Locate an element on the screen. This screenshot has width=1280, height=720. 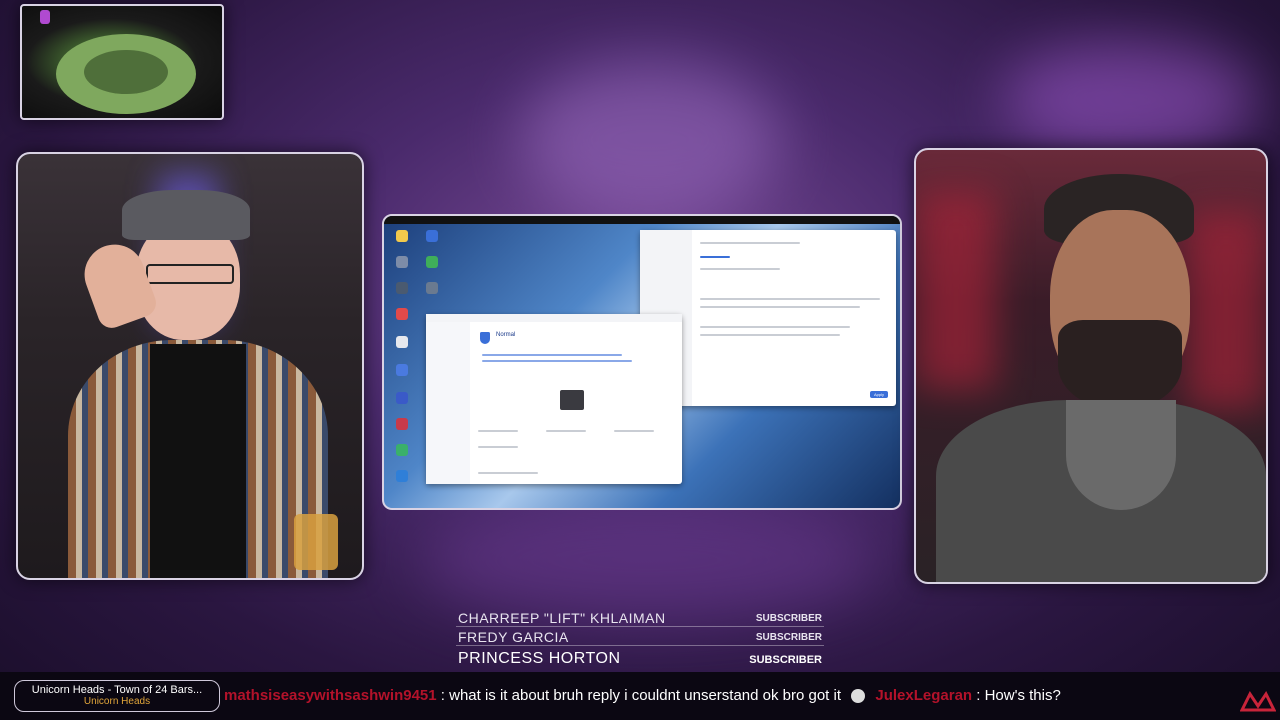
logs-icon is located at coordinates (402, 342).